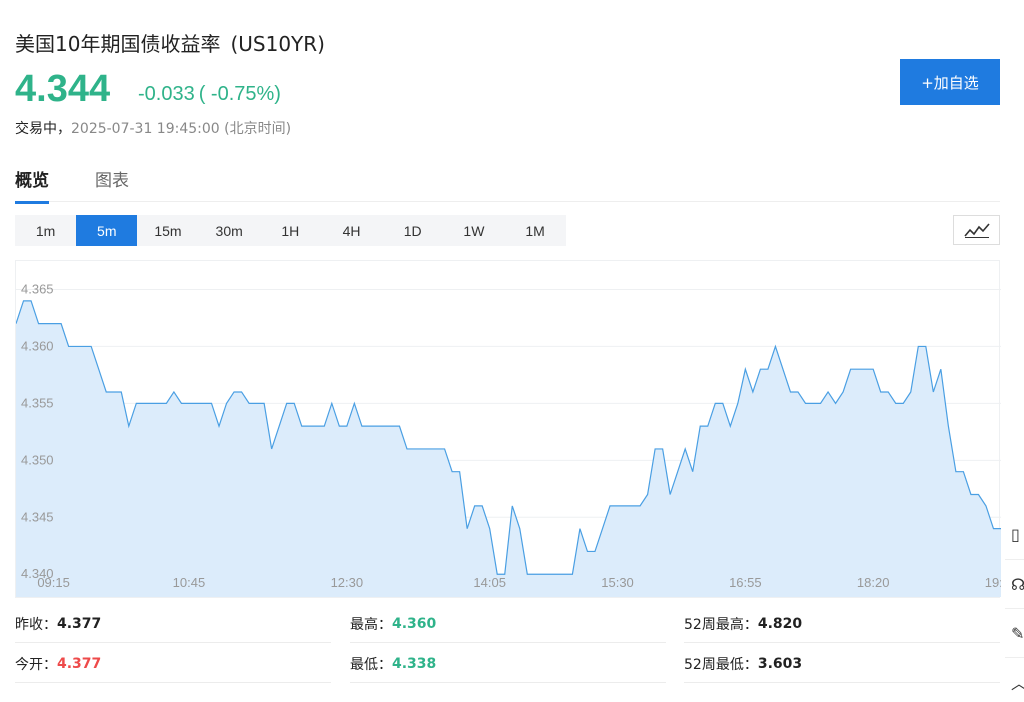 The height and width of the screenshot is (702, 1024). I want to click on y-tick-label: 4.345, so click(37, 516).